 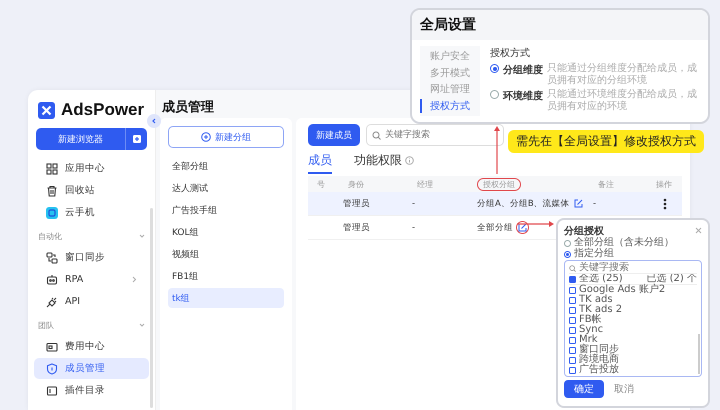 What do you see at coordinates (91, 168) in the screenshot?
I see `sidebar-item: 应用中心` at bounding box center [91, 168].